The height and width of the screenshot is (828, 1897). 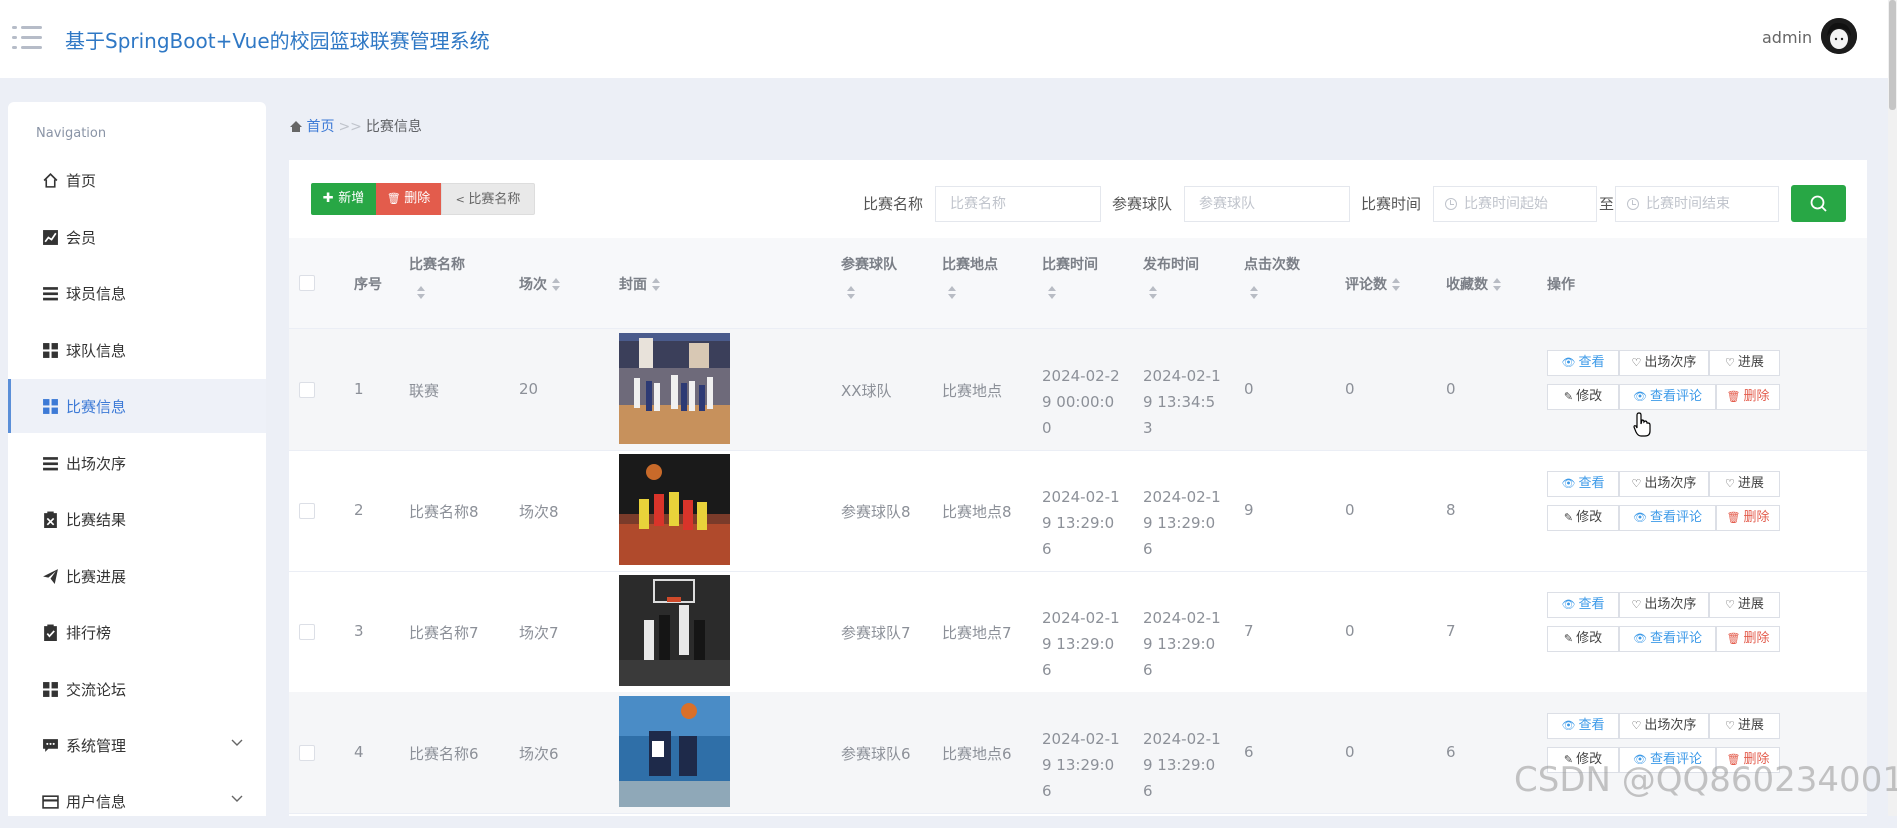 I want to click on clock-icon, so click(x=1633, y=204).